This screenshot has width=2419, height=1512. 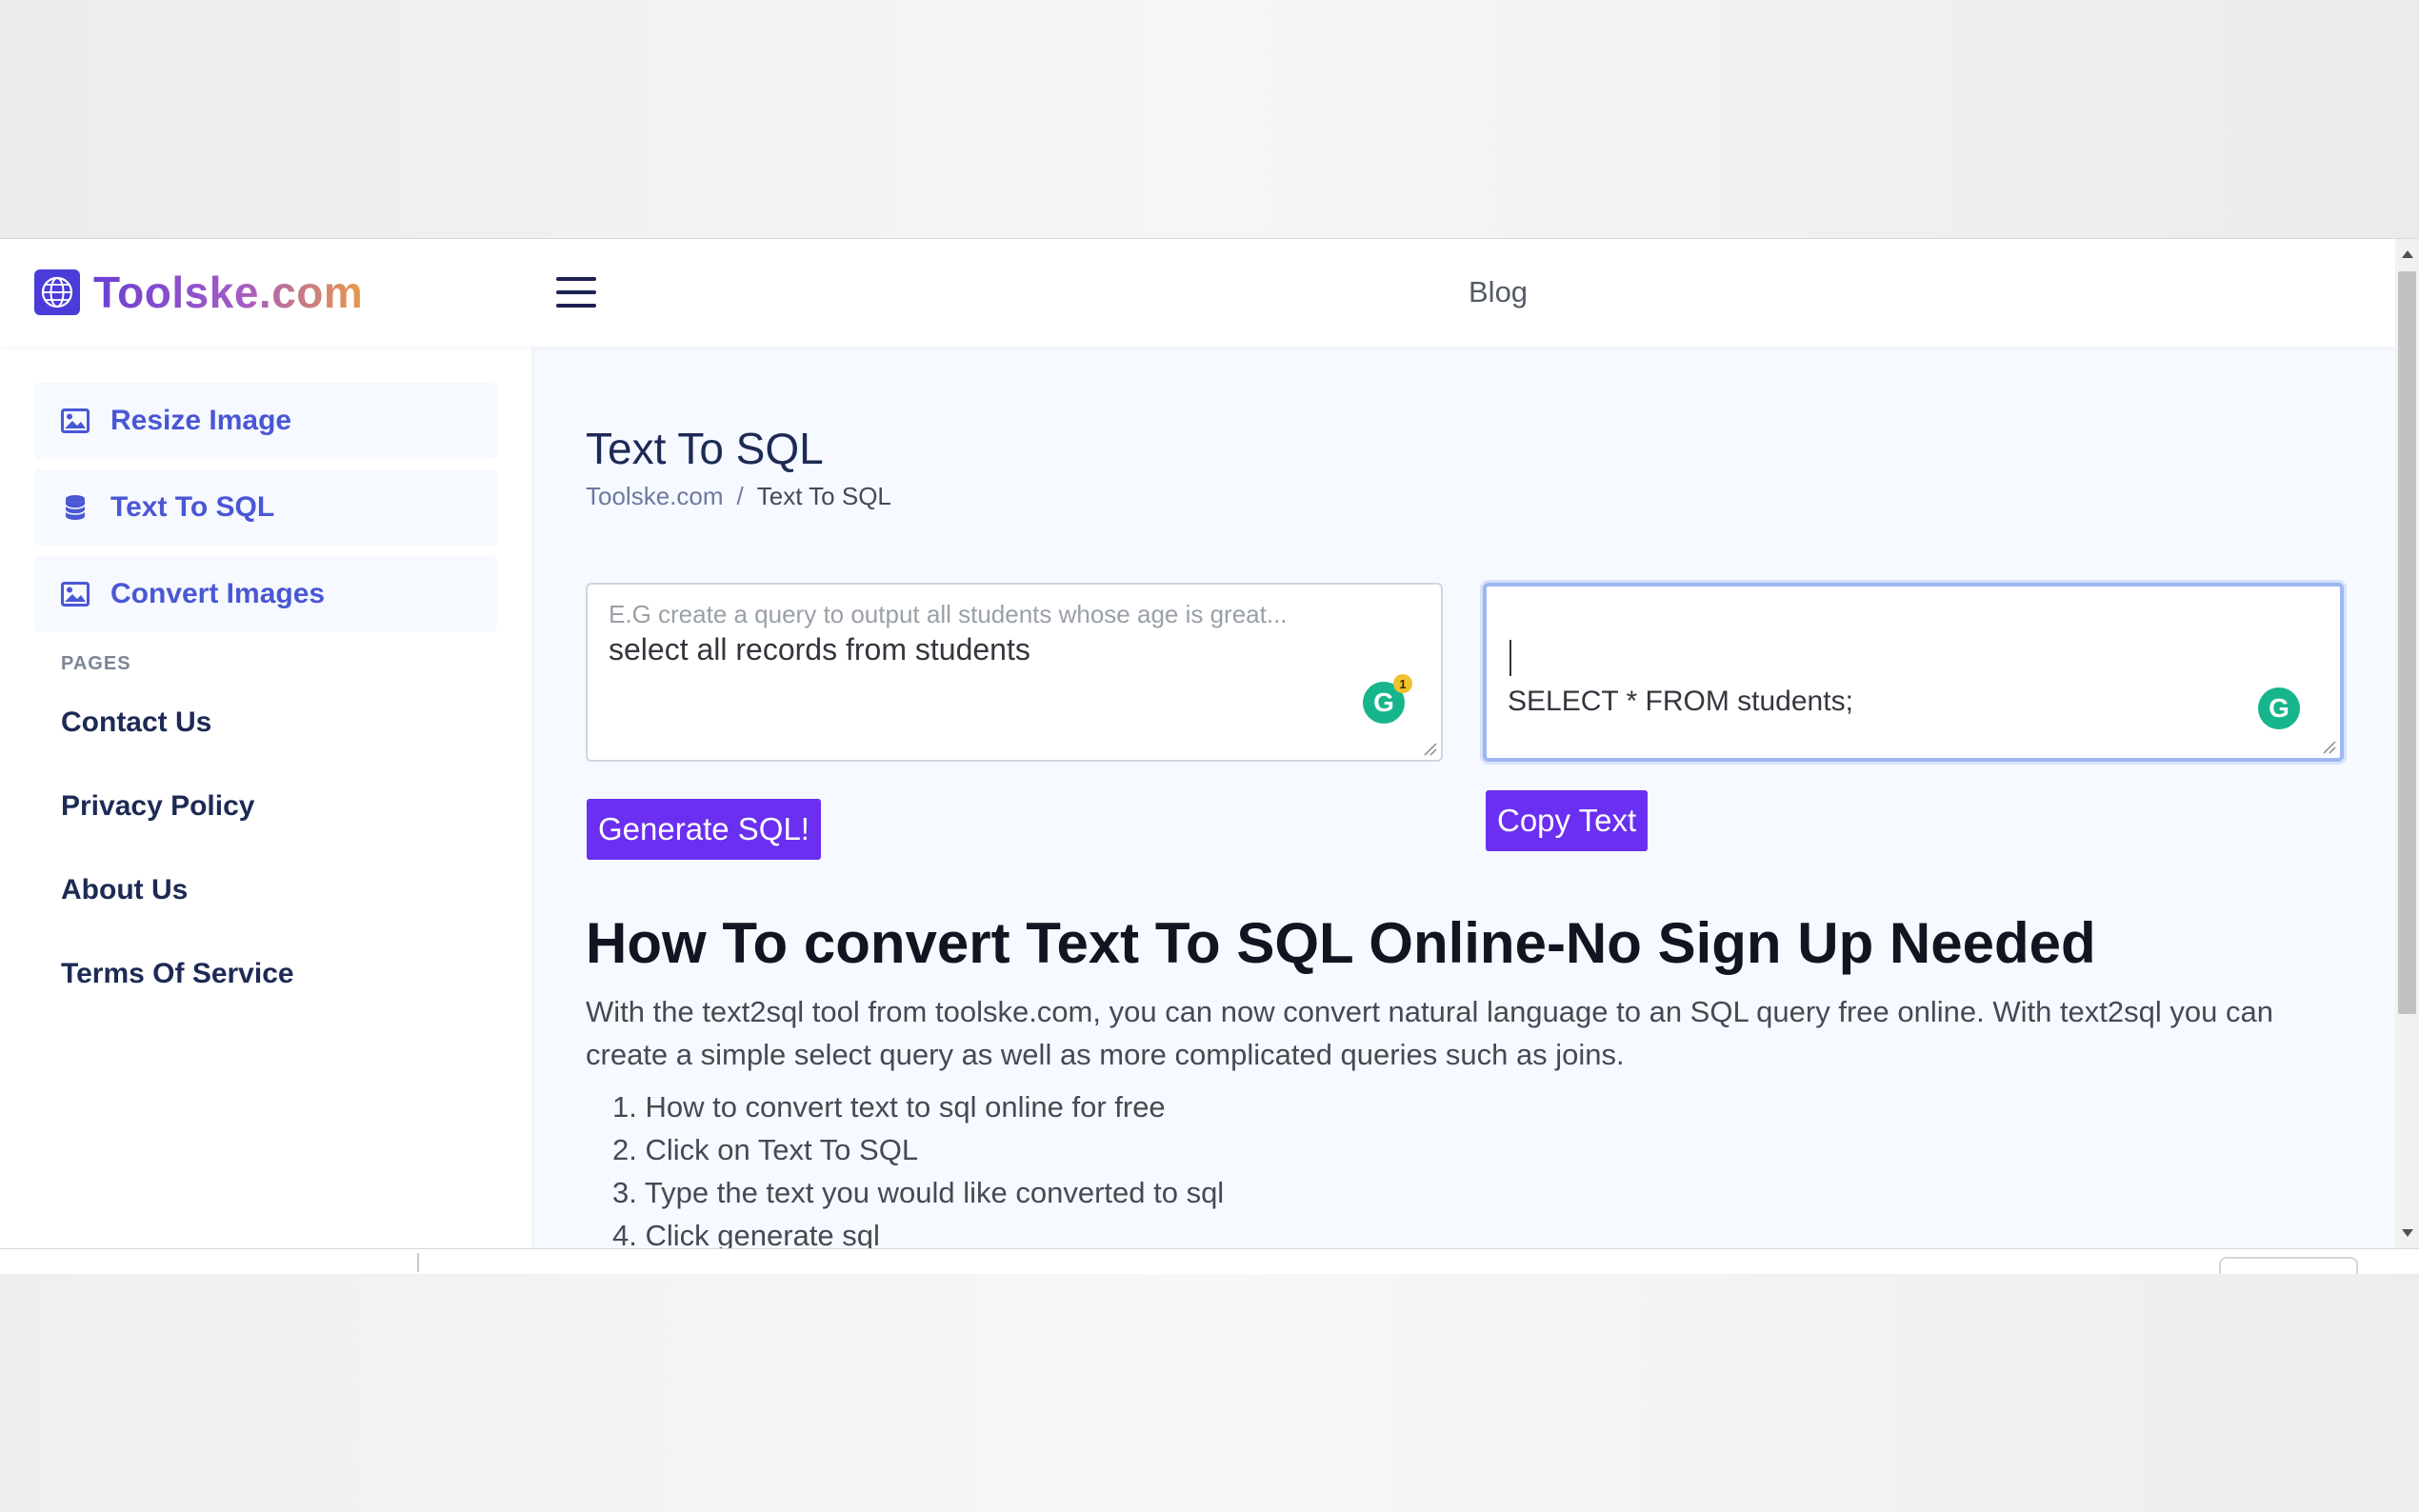 I want to click on site-header: Toolske.com Blog, so click(x=1197, y=293).